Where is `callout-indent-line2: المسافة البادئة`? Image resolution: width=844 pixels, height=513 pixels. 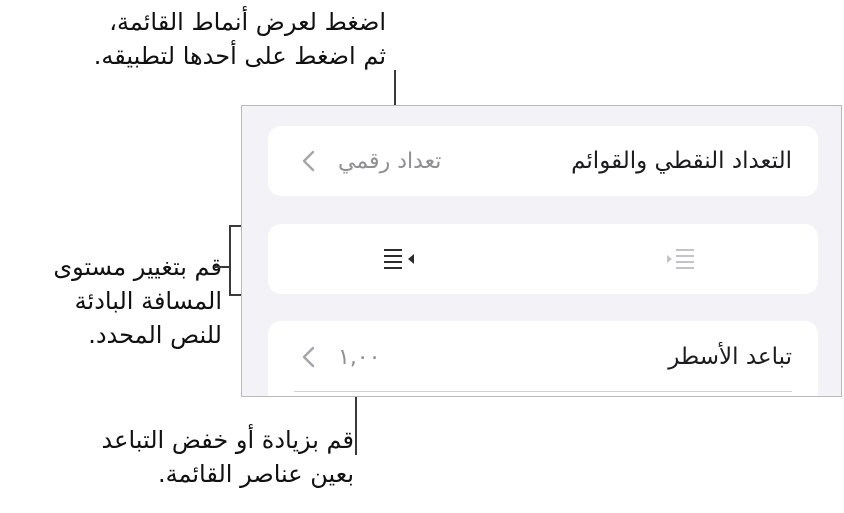
callout-indent-line2: المسافة البادئة is located at coordinates (148, 301).